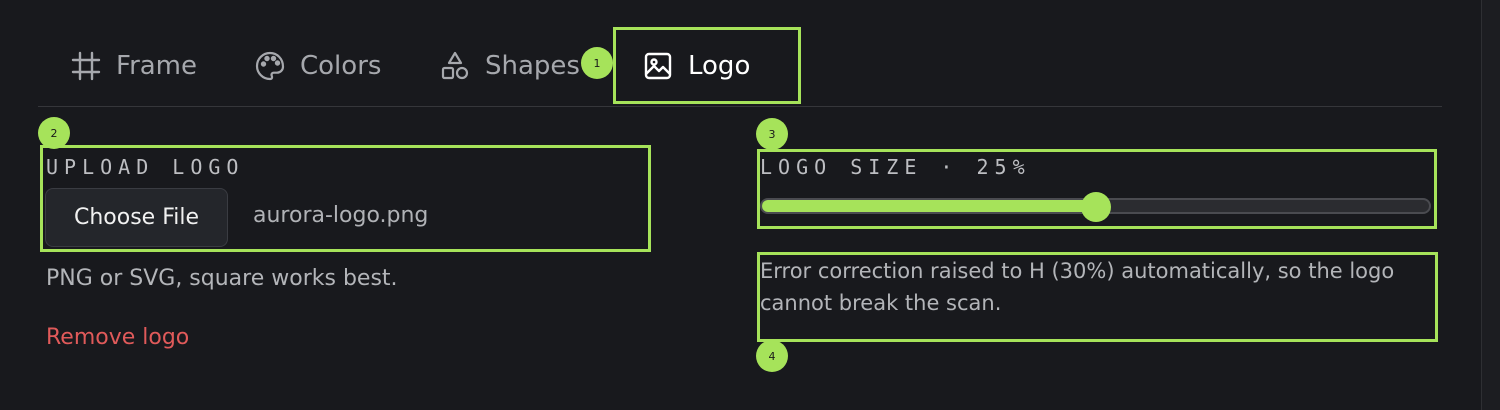 This screenshot has width=1500, height=410. What do you see at coordinates (929, 206) in the screenshot?
I see `logo-size-slider-fill` at bounding box center [929, 206].